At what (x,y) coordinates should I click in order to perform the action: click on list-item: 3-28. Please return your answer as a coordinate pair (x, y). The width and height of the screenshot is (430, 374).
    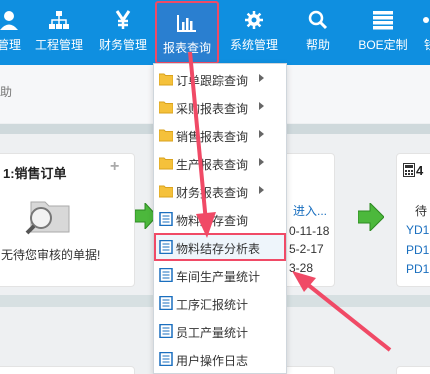
    Looking at the image, I should click on (301, 268).